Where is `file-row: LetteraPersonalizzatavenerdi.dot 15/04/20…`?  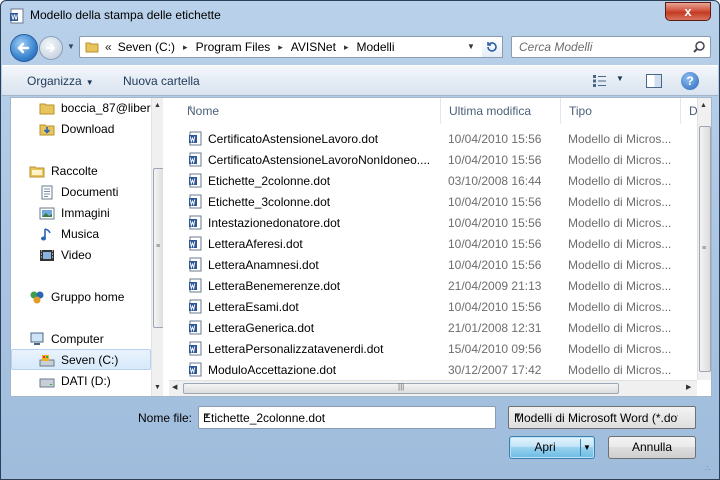
file-row: LetteraPersonalizzatavenerdi.dot 15/04/20… is located at coordinates (434, 348).